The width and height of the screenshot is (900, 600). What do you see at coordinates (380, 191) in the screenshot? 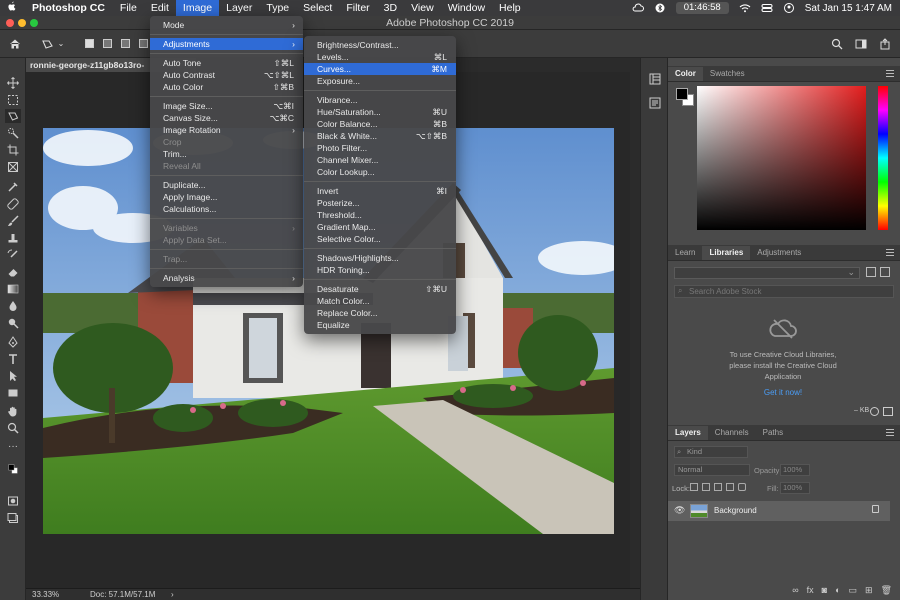
I see `menu-item-invert: Invert ⌘I` at bounding box center [380, 191].